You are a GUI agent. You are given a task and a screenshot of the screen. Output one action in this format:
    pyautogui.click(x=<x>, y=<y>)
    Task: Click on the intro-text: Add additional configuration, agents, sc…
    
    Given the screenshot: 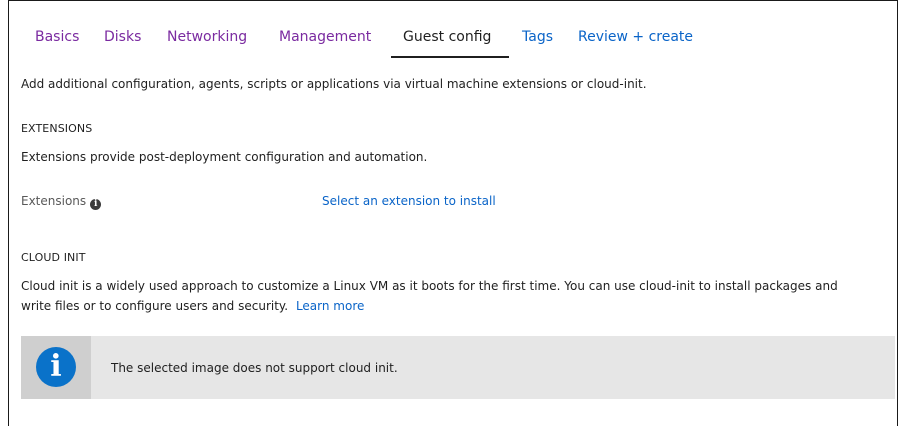 What is the action you would take?
    pyautogui.click(x=334, y=84)
    